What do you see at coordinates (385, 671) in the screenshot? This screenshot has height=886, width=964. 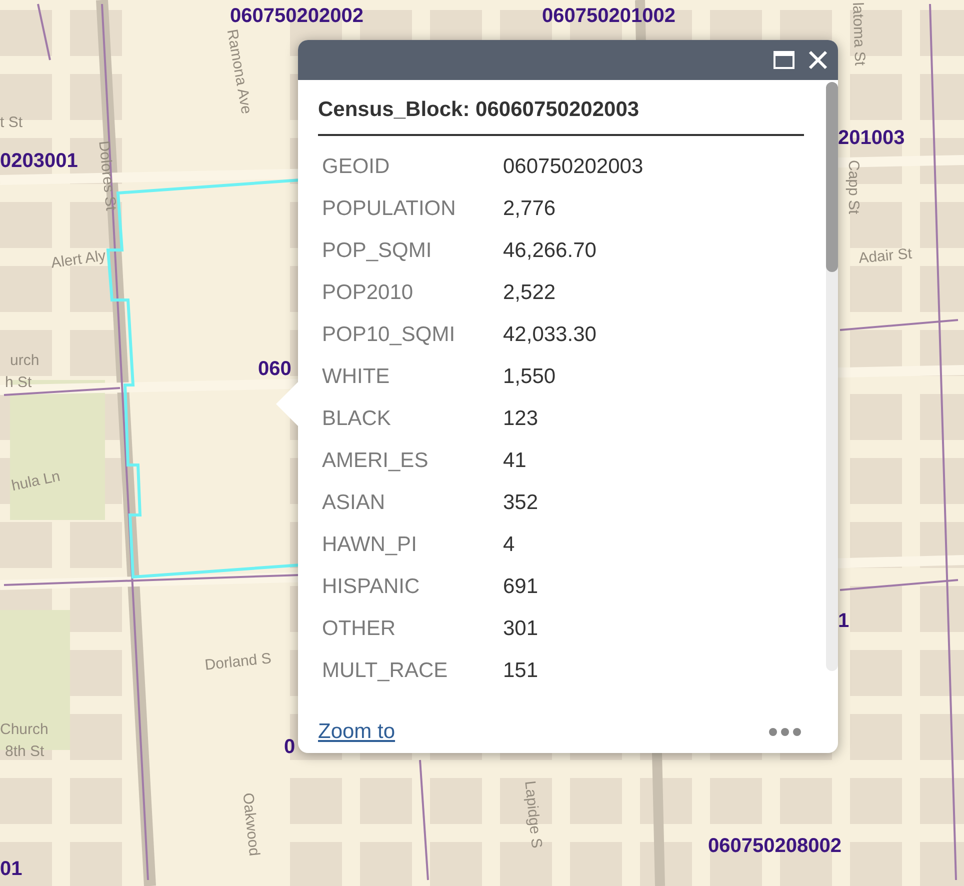 I see `field-label: MULT_RACE` at bounding box center [385, 671].